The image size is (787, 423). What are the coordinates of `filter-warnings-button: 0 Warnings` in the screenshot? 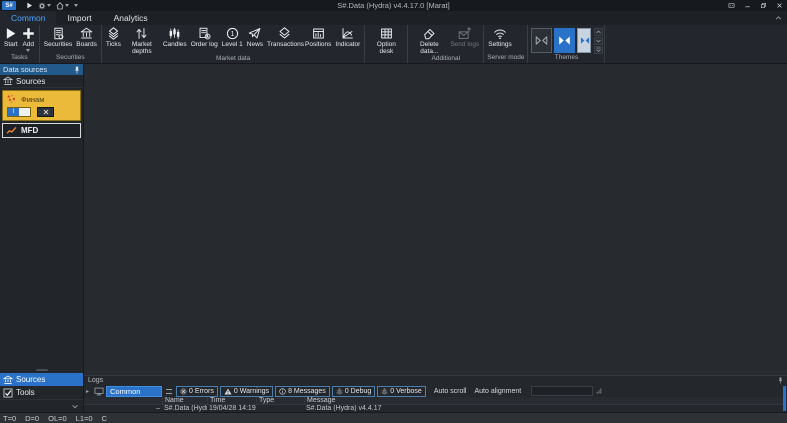 It's located at (246, 391).